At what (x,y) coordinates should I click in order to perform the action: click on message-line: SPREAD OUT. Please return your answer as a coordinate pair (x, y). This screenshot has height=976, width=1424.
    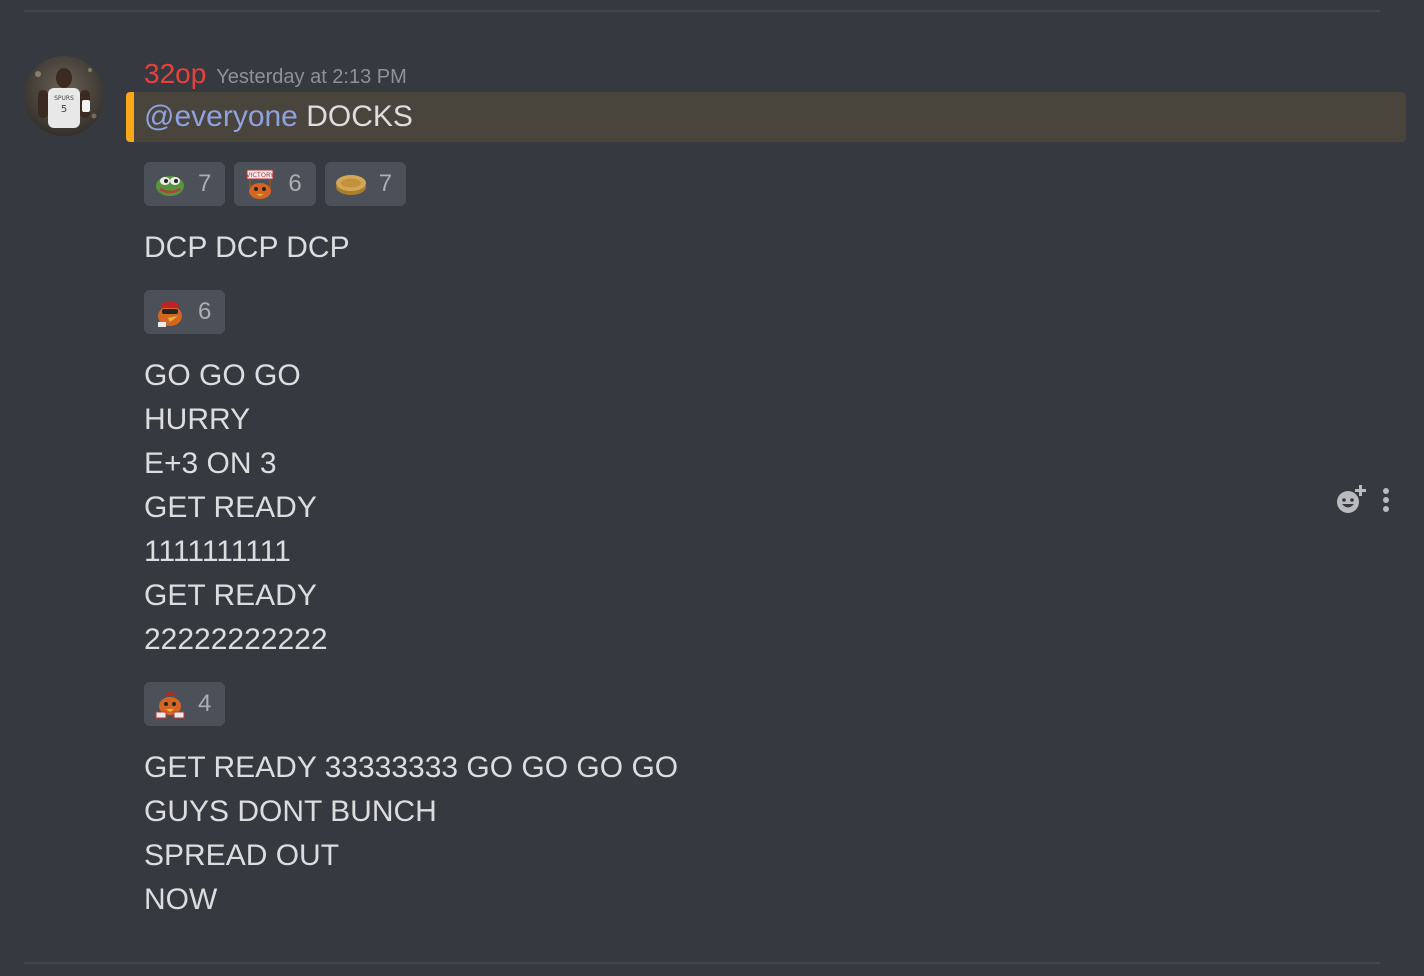
    Looking at the image, I should click on (242, 855).